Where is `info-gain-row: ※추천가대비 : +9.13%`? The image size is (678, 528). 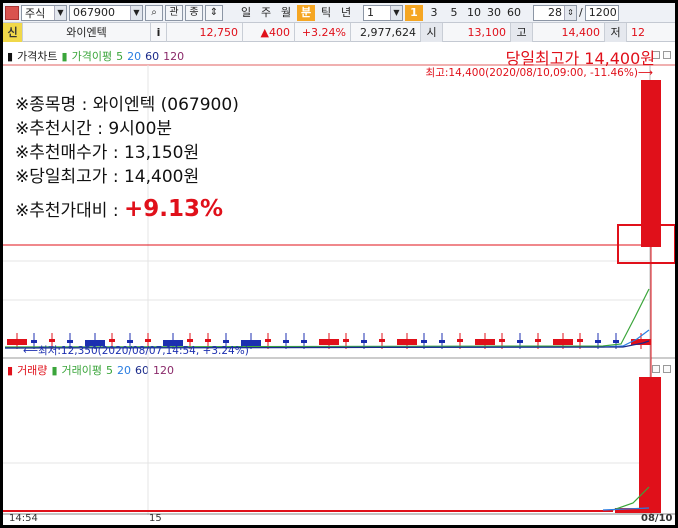 info-gain-row: ※추천가대비 : +9.13% is located at coordinates (127, 210).